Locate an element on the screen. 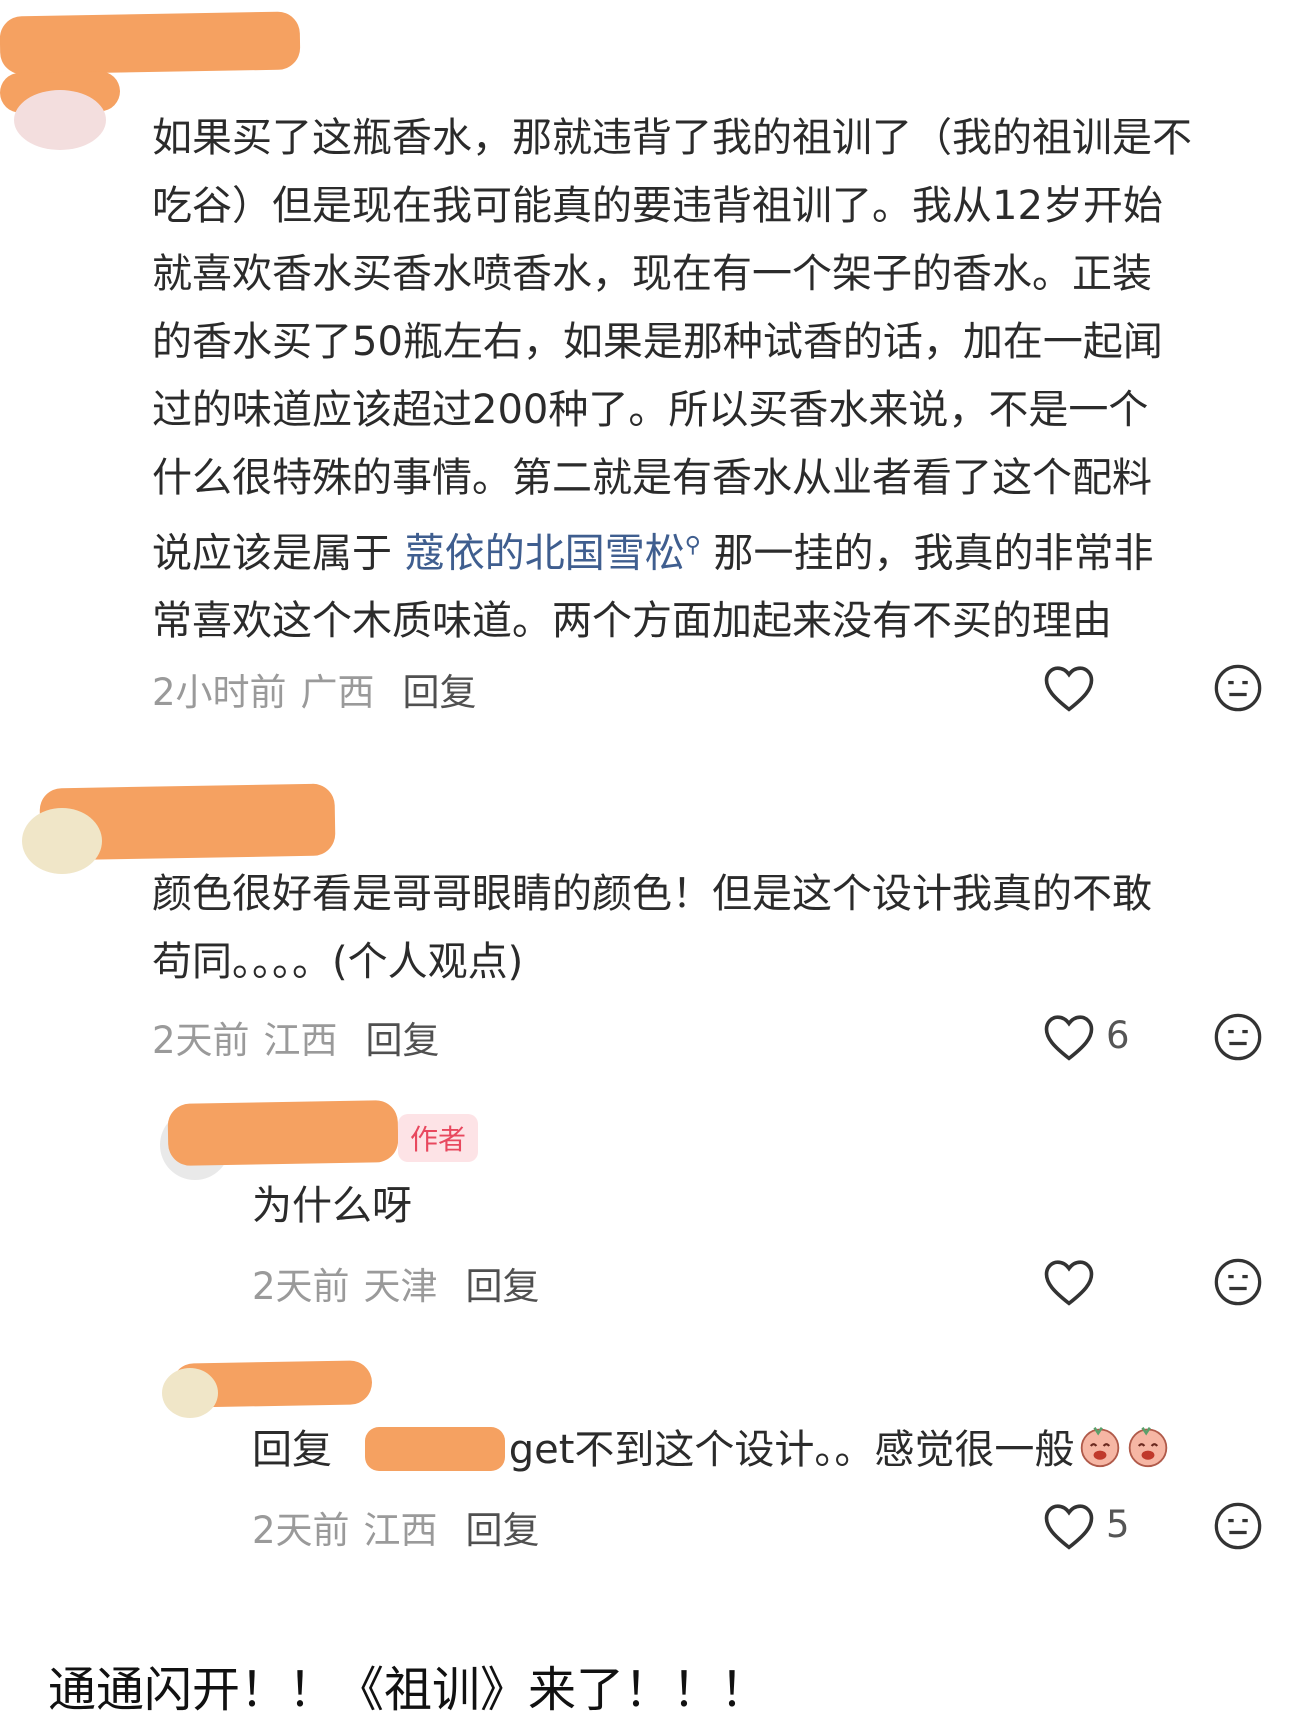  comment-body: 颜色很好看是哥哥眼睛的颜色！但是这个设计我真的不敢 苟同。。。。(个人观点) is located at coordinates (652, 928).